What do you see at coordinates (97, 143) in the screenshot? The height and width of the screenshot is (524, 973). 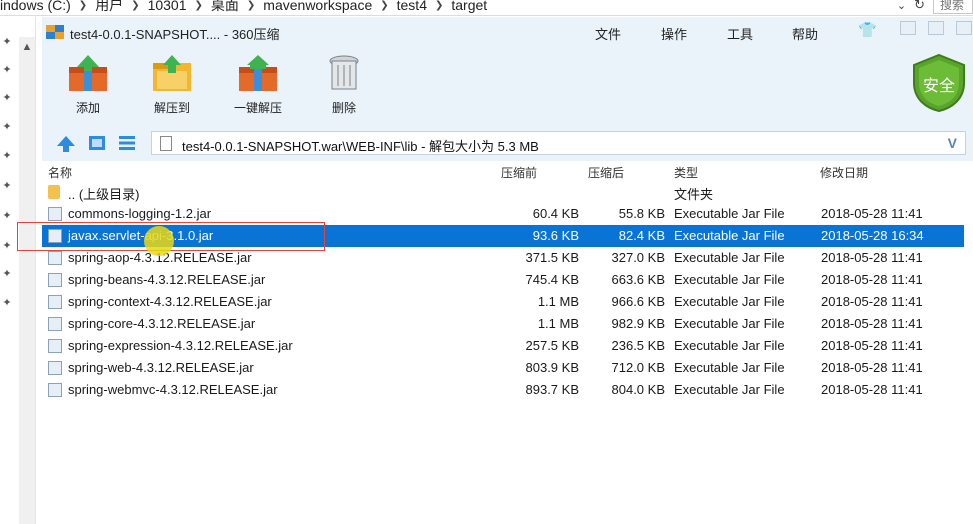 I see `large-icon-view-icon` at bounding box center [97, 143].